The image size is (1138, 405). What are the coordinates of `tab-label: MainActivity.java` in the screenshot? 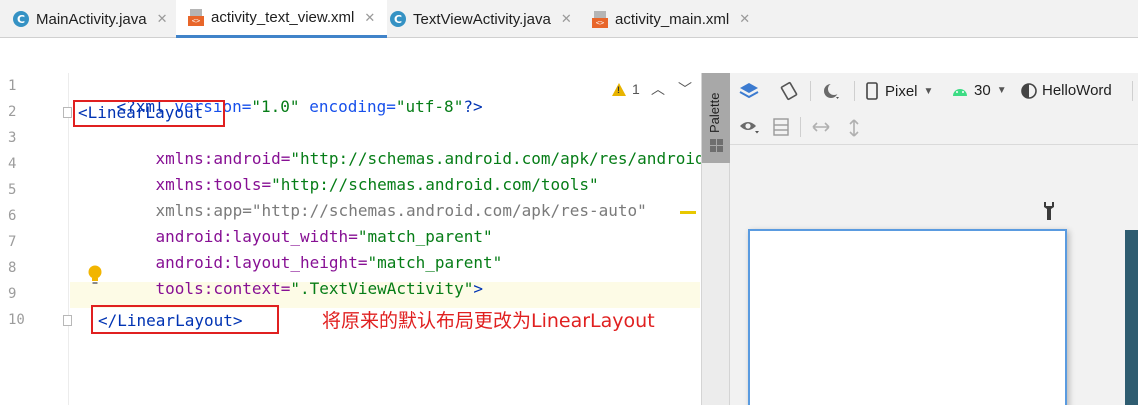 It's located at (91, 19).